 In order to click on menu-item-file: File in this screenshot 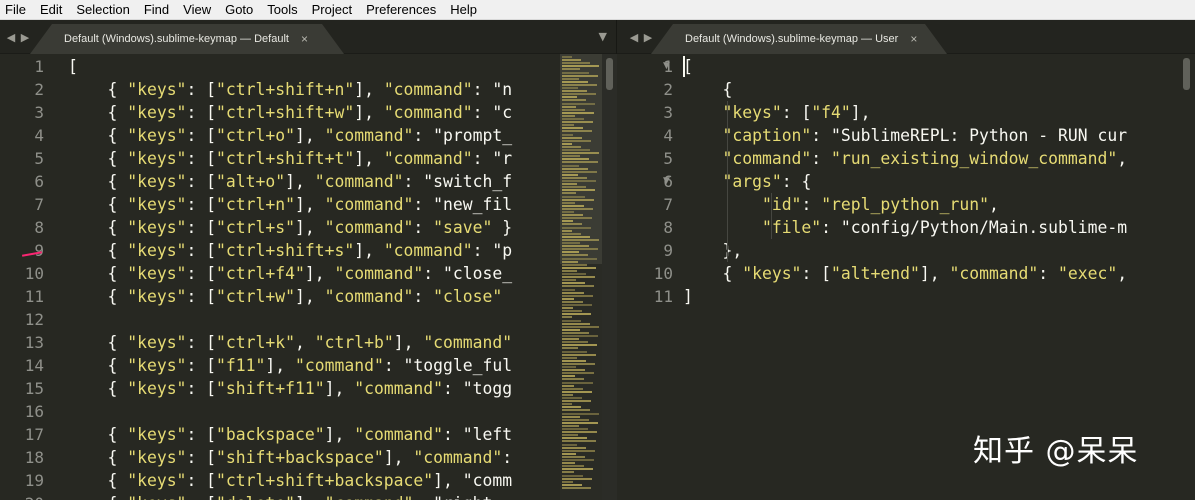, I will do `click(16, 10)`.